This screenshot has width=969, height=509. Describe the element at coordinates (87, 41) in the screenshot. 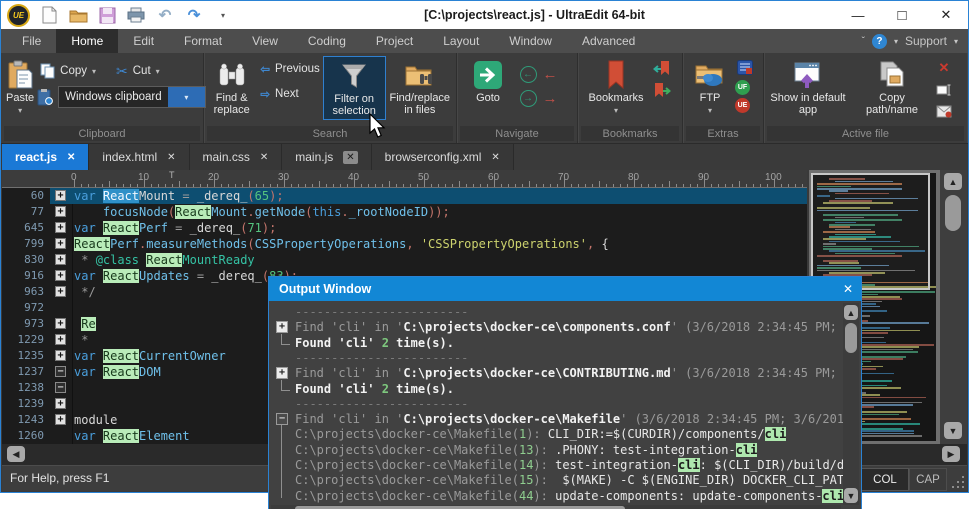

I see `menu-item-home: Home` at that location.